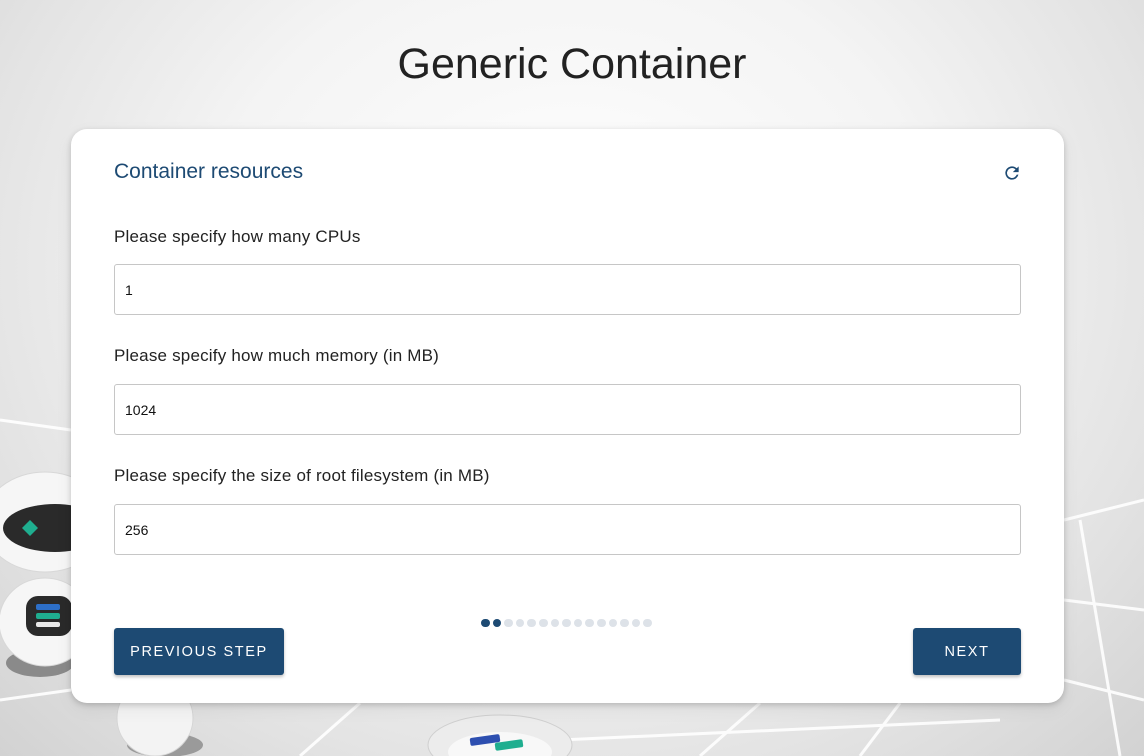 The height and width of the screenshot is (756, 1144). Describe the element at coordinates (567, 289) in the screenshot. I see `cpu-input` at that location.